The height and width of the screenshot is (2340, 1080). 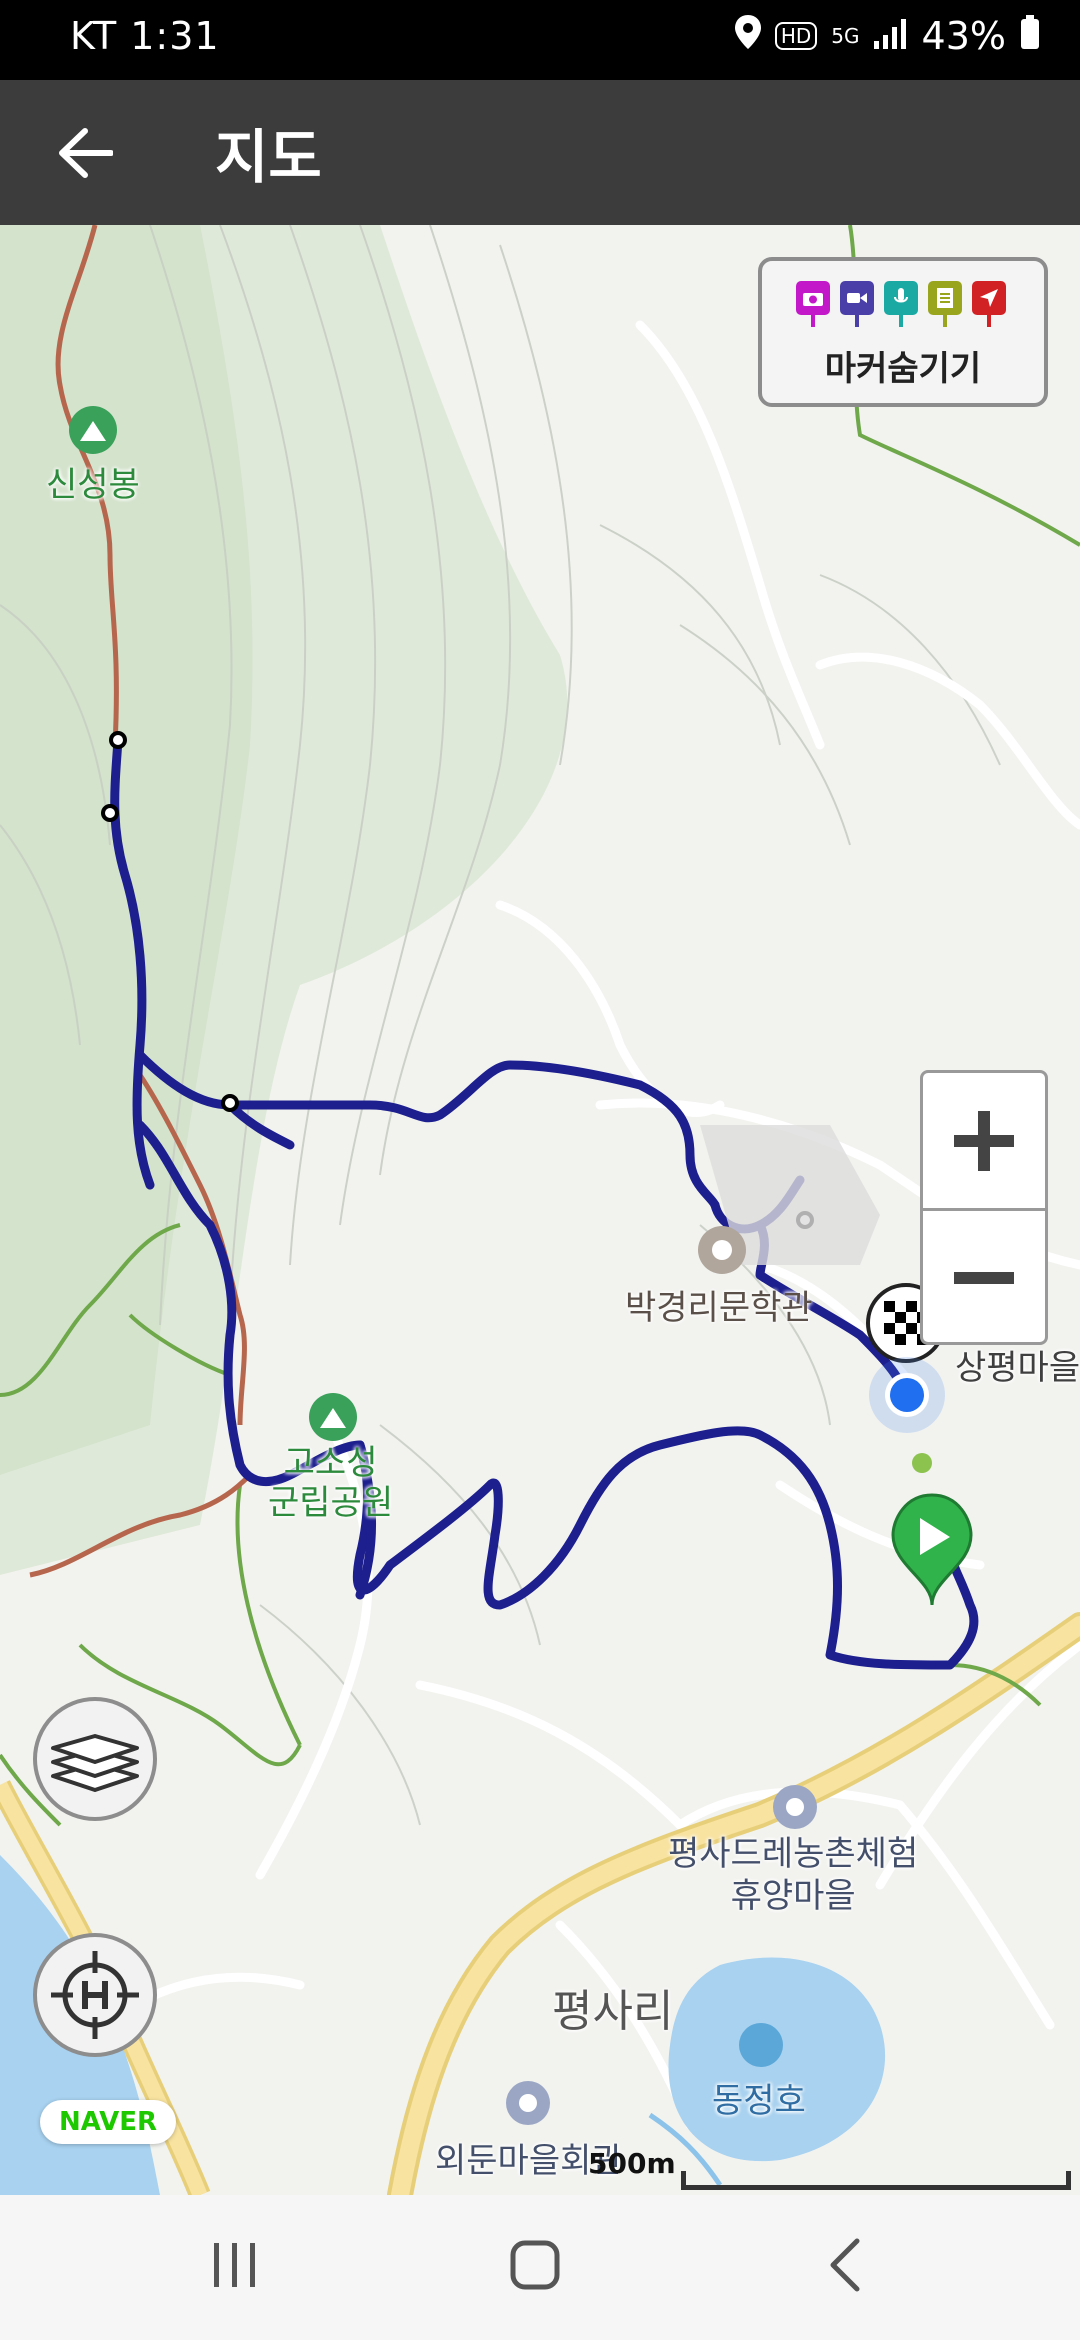 What do you see at coordinates (857, 304) in the screenshot?
I see `video-pin-icon` at bounding box center [857, 304].